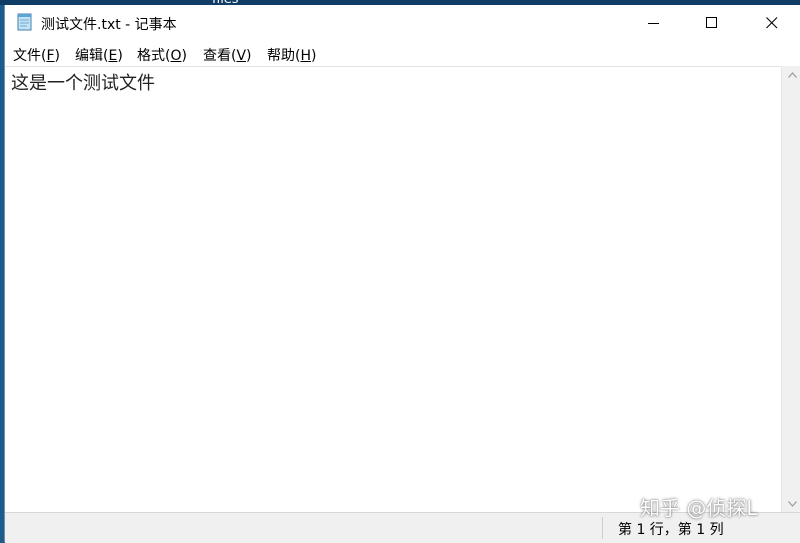  Describe the element at coordinates (402, 53) in the screenshot. I see `menu-bar: 文件(F) 编辑(E) 格式(O) 查看(V) 帮助(H)` at that location.